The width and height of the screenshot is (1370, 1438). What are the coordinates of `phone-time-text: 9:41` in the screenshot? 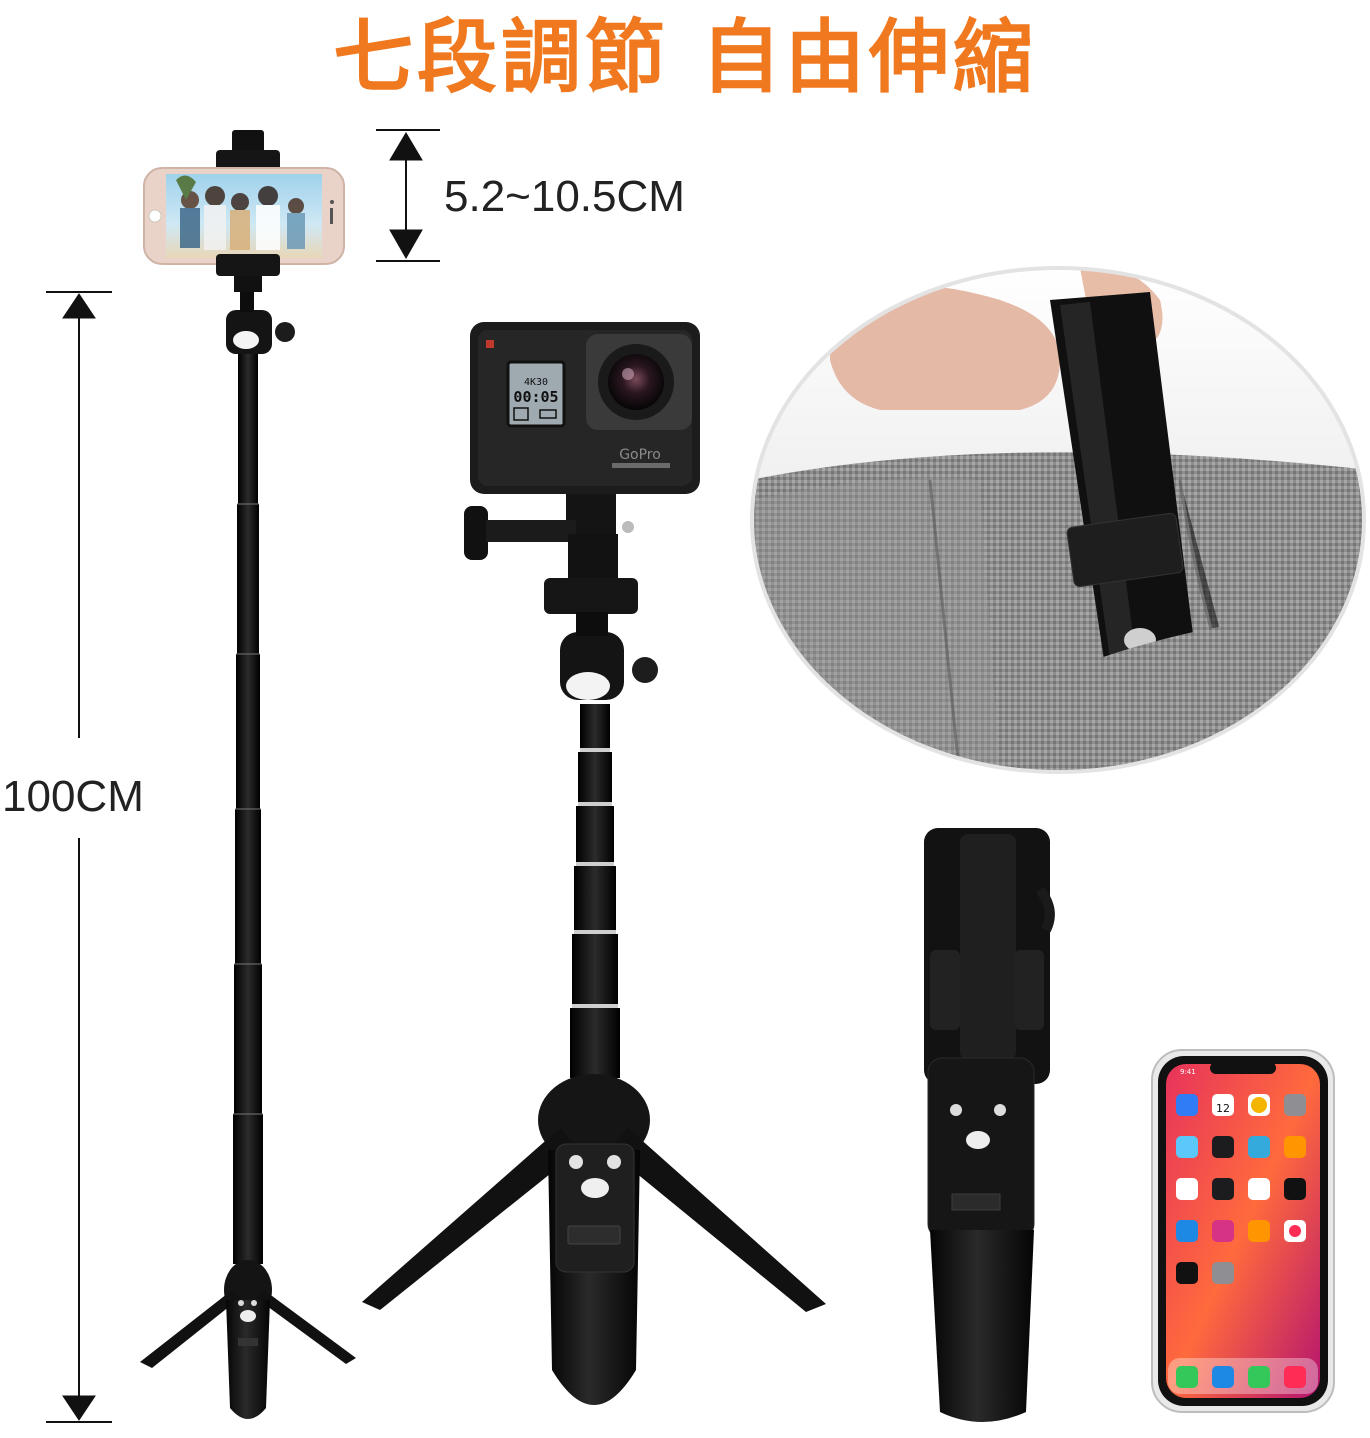 It's located at (1188, 1072).